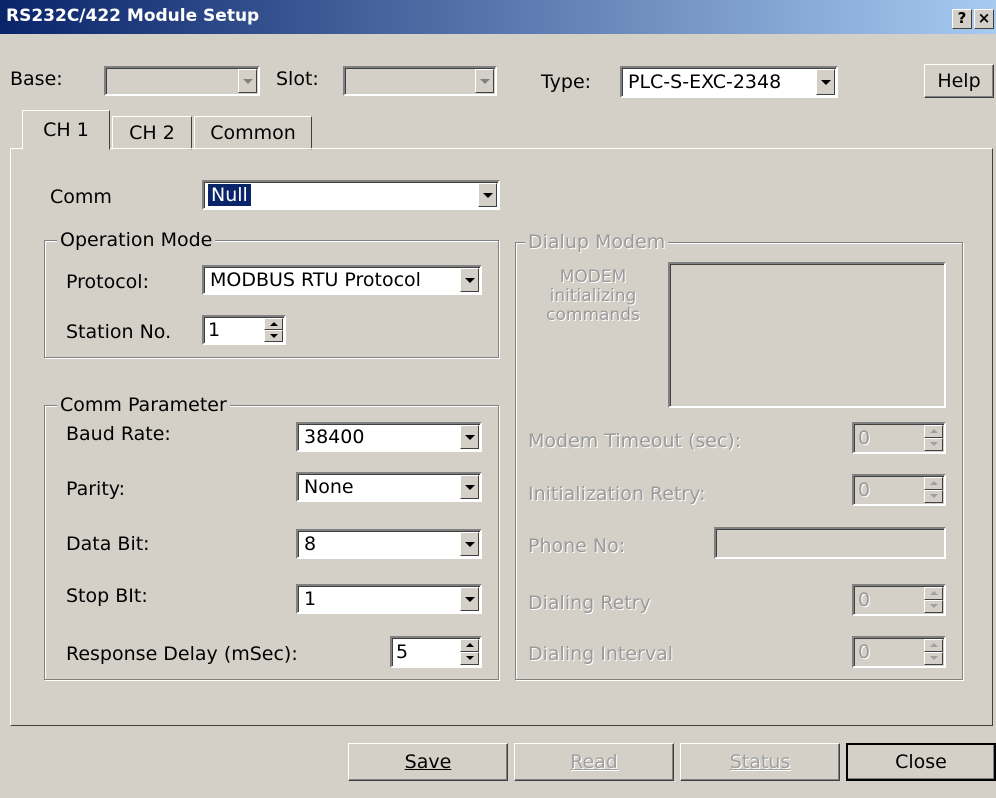 This screenshot has height=798, width=996. What do you see at coordinates (81, 197) in the screenshot?
I see `comm-label: Comm` at bounding box center [81, 197].